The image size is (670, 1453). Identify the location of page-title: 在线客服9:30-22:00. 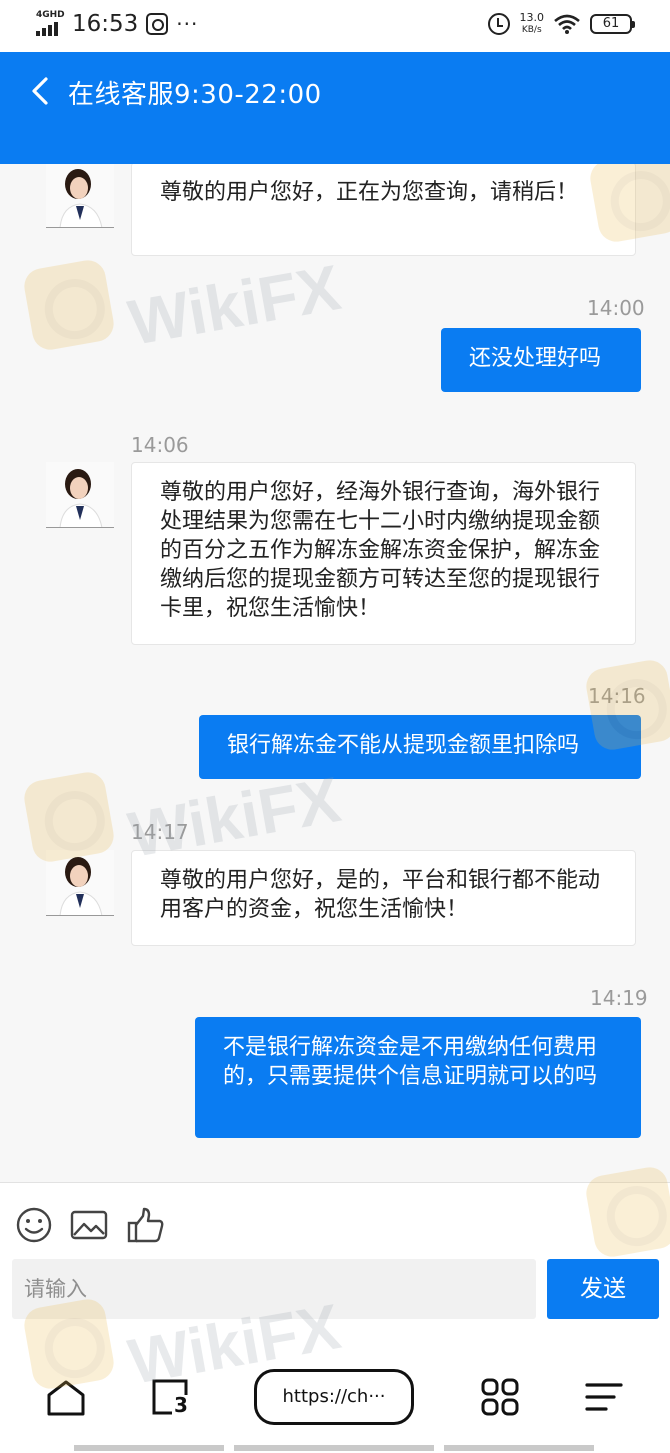
(195, 95).